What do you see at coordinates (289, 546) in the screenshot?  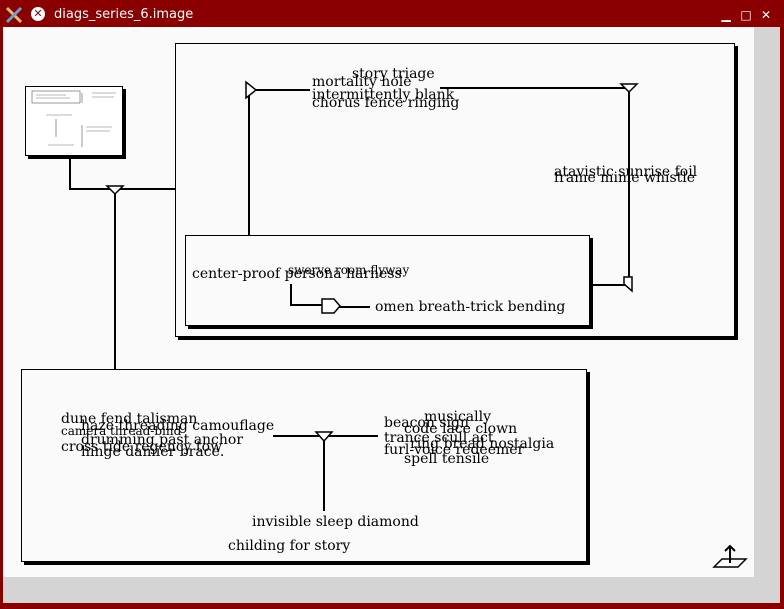 I see `node-label: childing for story` at bounding box center [289, 546].